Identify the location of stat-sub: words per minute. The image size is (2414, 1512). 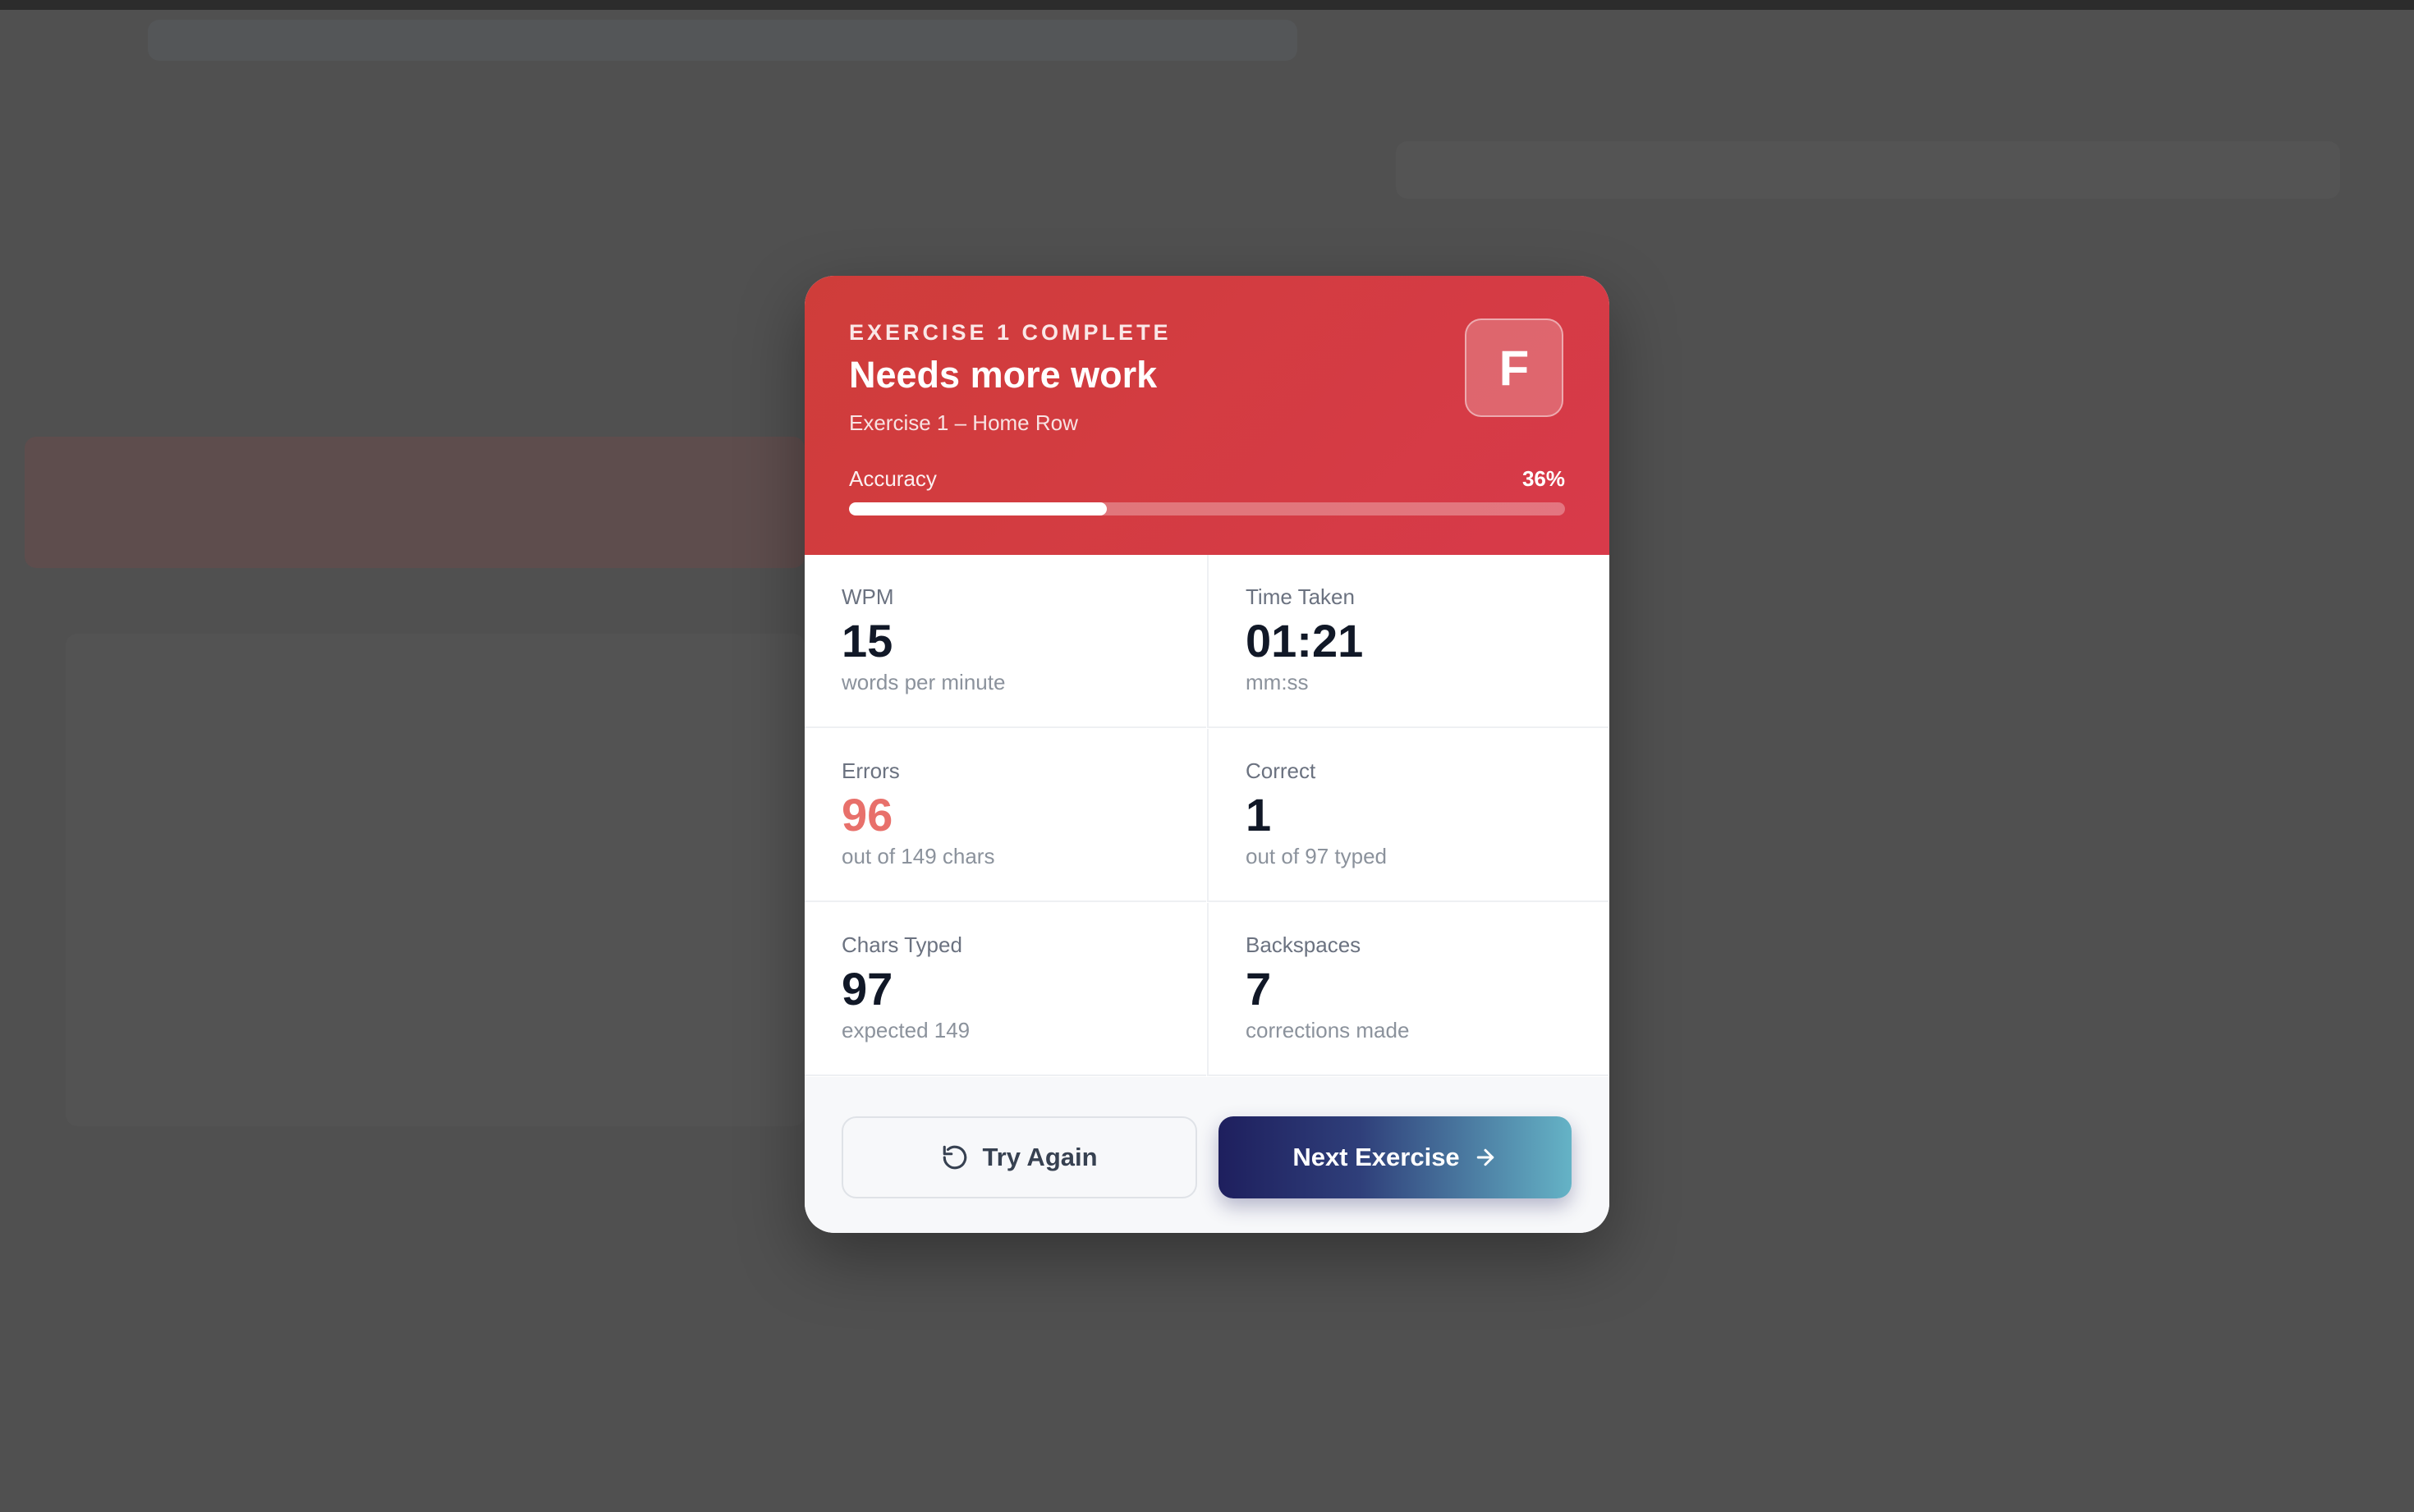
(924, 682).